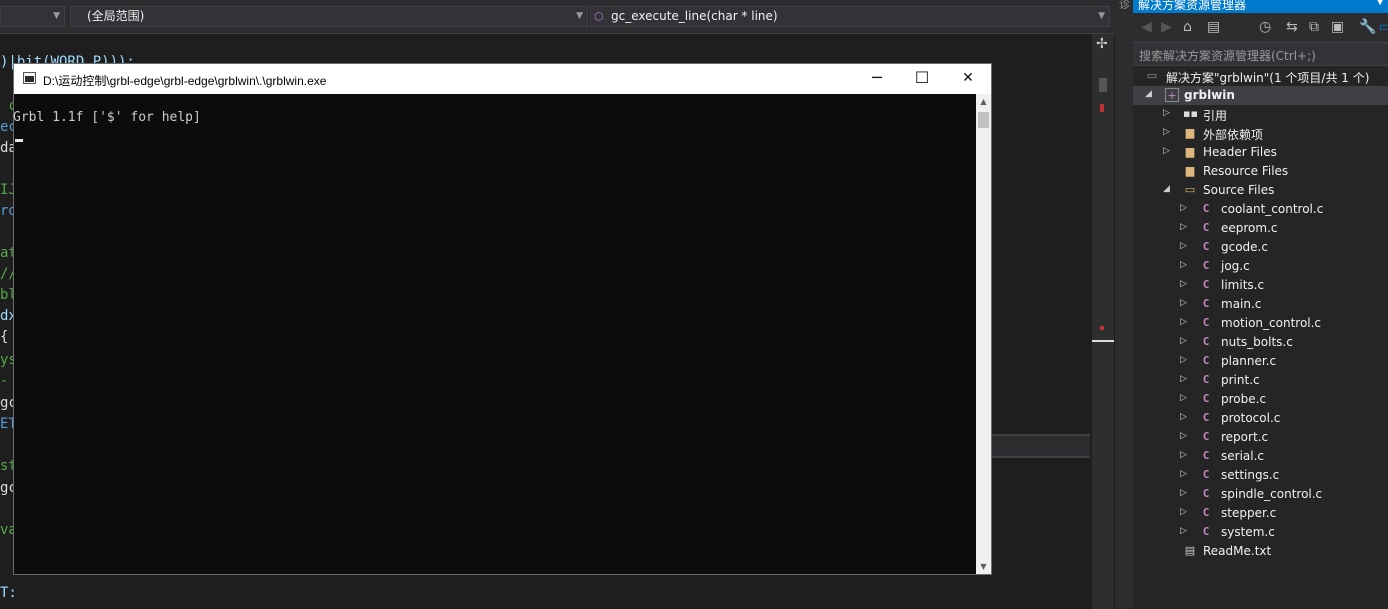  Describe the element at coordinates (1260, 54) in the screenshot. I see `solution-explorer-search: 搜索解决方案资源管理器(Ctrl+;)` at that location.